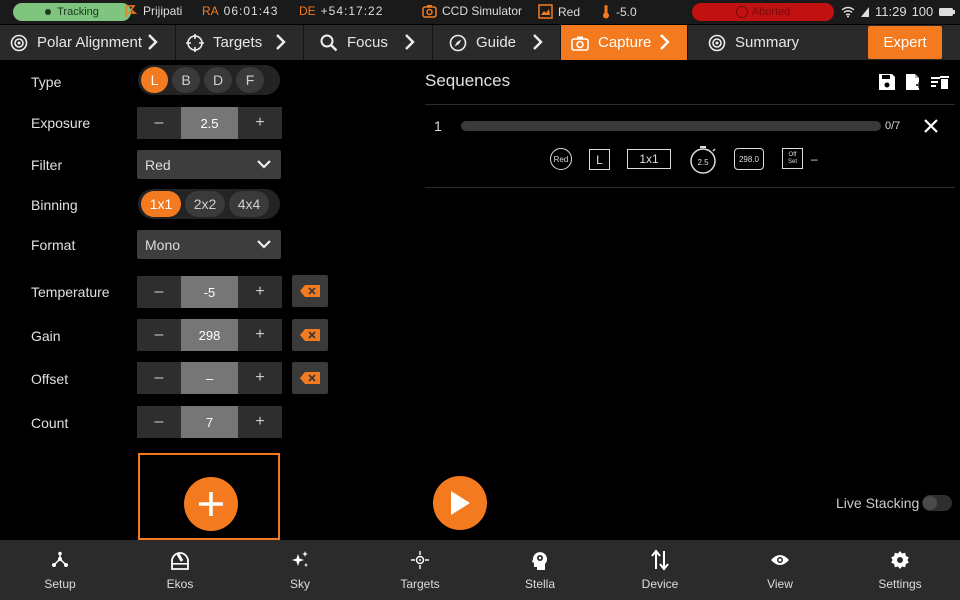  What do you see at coordinates (307, 11) in the screenshot?
I see `de-label: DE` at bounding box center [307, 11].